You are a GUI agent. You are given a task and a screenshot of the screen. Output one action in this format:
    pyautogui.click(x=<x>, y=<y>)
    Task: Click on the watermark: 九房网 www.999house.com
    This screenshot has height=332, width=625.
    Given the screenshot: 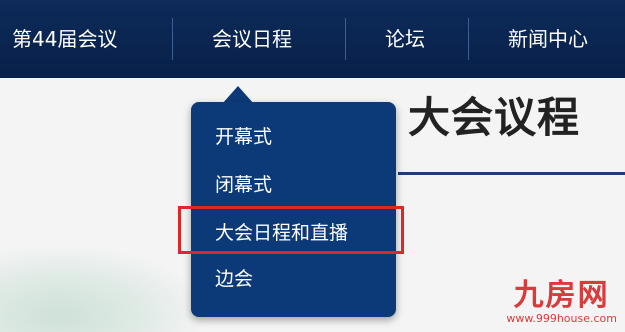 What is the action you would take?
    pyautogui.click(x=561, y=303)
    